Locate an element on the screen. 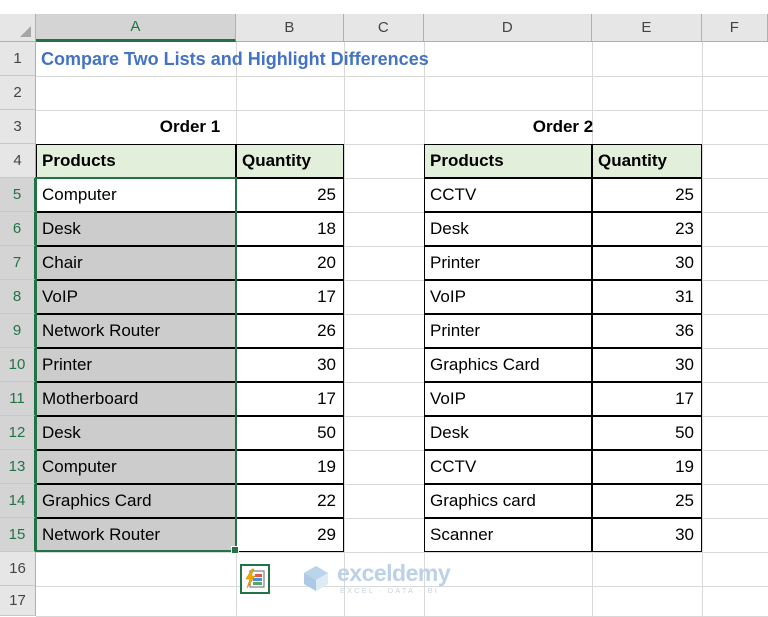 The height and width of the screenshot is (617, 768). order2-header-products: Products is located at coordinates (508, 161).